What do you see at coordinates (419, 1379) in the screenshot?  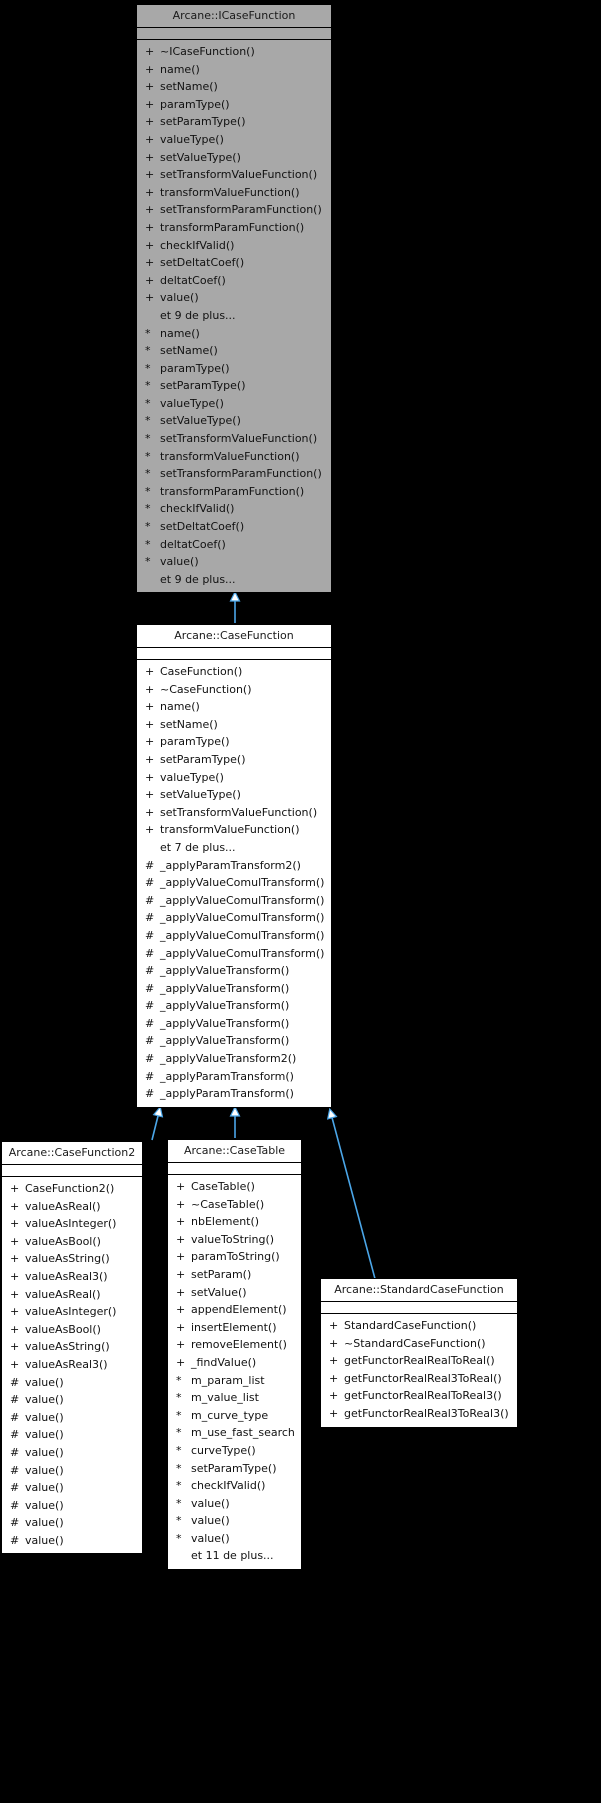 I see `class-member: + getFunctorRealReal3ToReal()` at bounding box center [419, 1379].